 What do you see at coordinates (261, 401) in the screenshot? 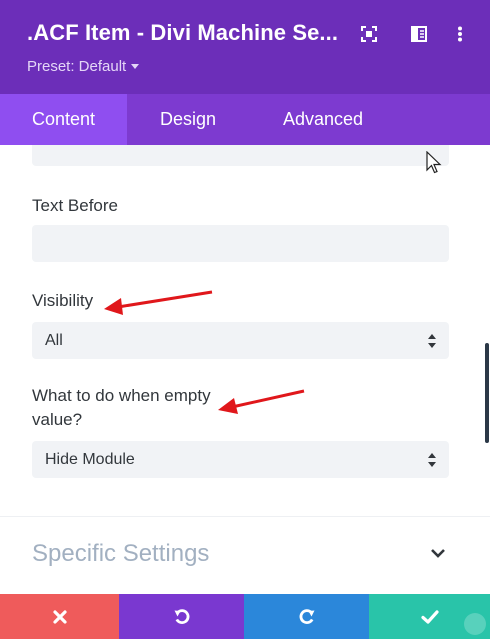
I see `annotation-arrow-empty-value` at bounding box center [261, 401].